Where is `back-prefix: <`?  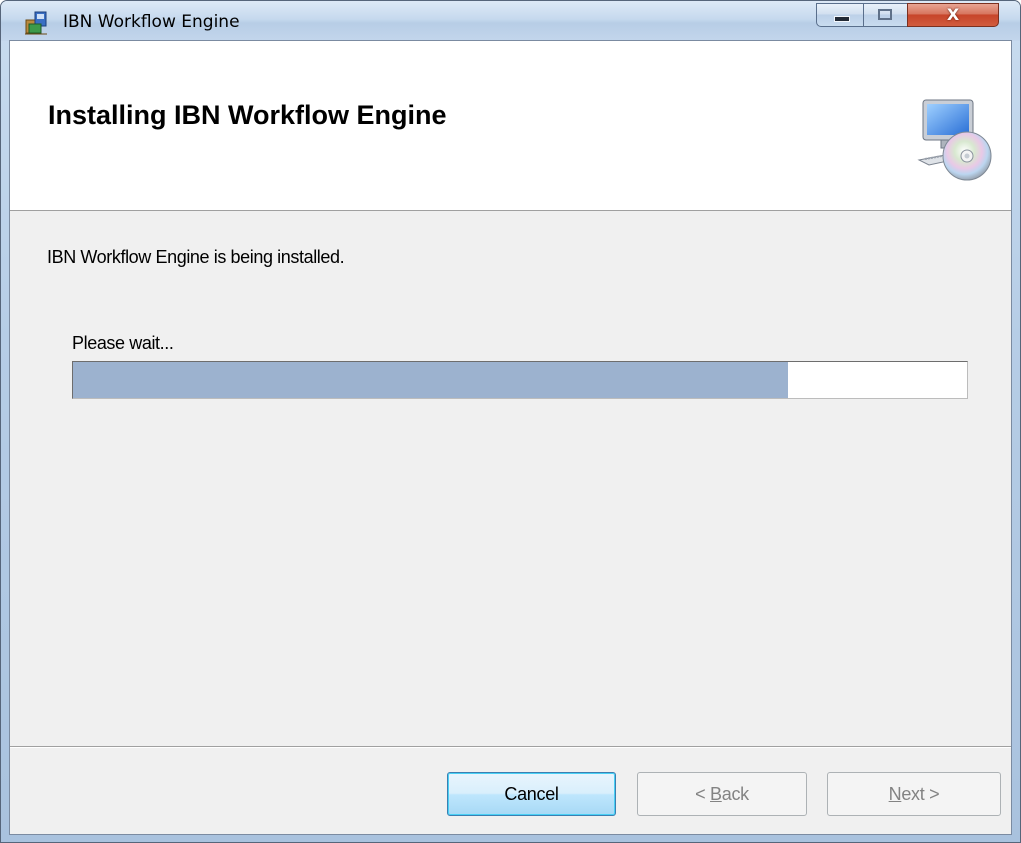 back-prefix: < is located at coordinates (703, 793).